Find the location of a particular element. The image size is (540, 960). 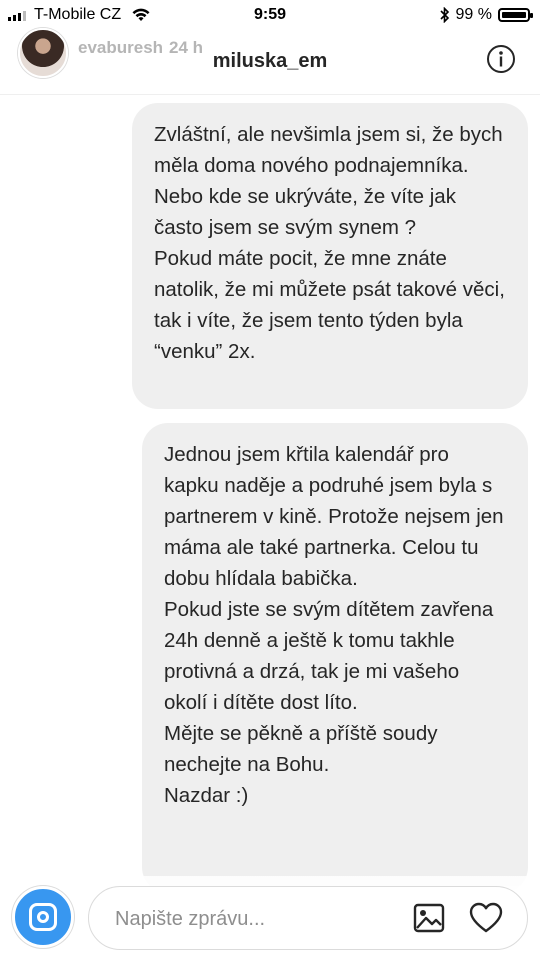

battery-icon is located at coordinates (515, 15).